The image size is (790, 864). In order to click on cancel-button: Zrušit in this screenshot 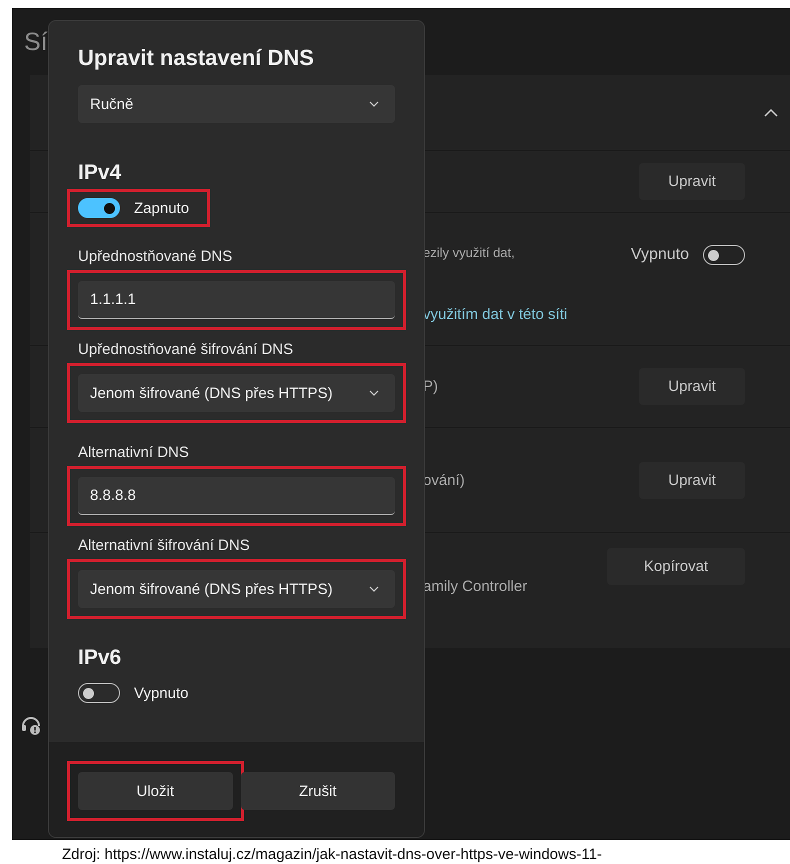, I will do `click(317, 791)`.